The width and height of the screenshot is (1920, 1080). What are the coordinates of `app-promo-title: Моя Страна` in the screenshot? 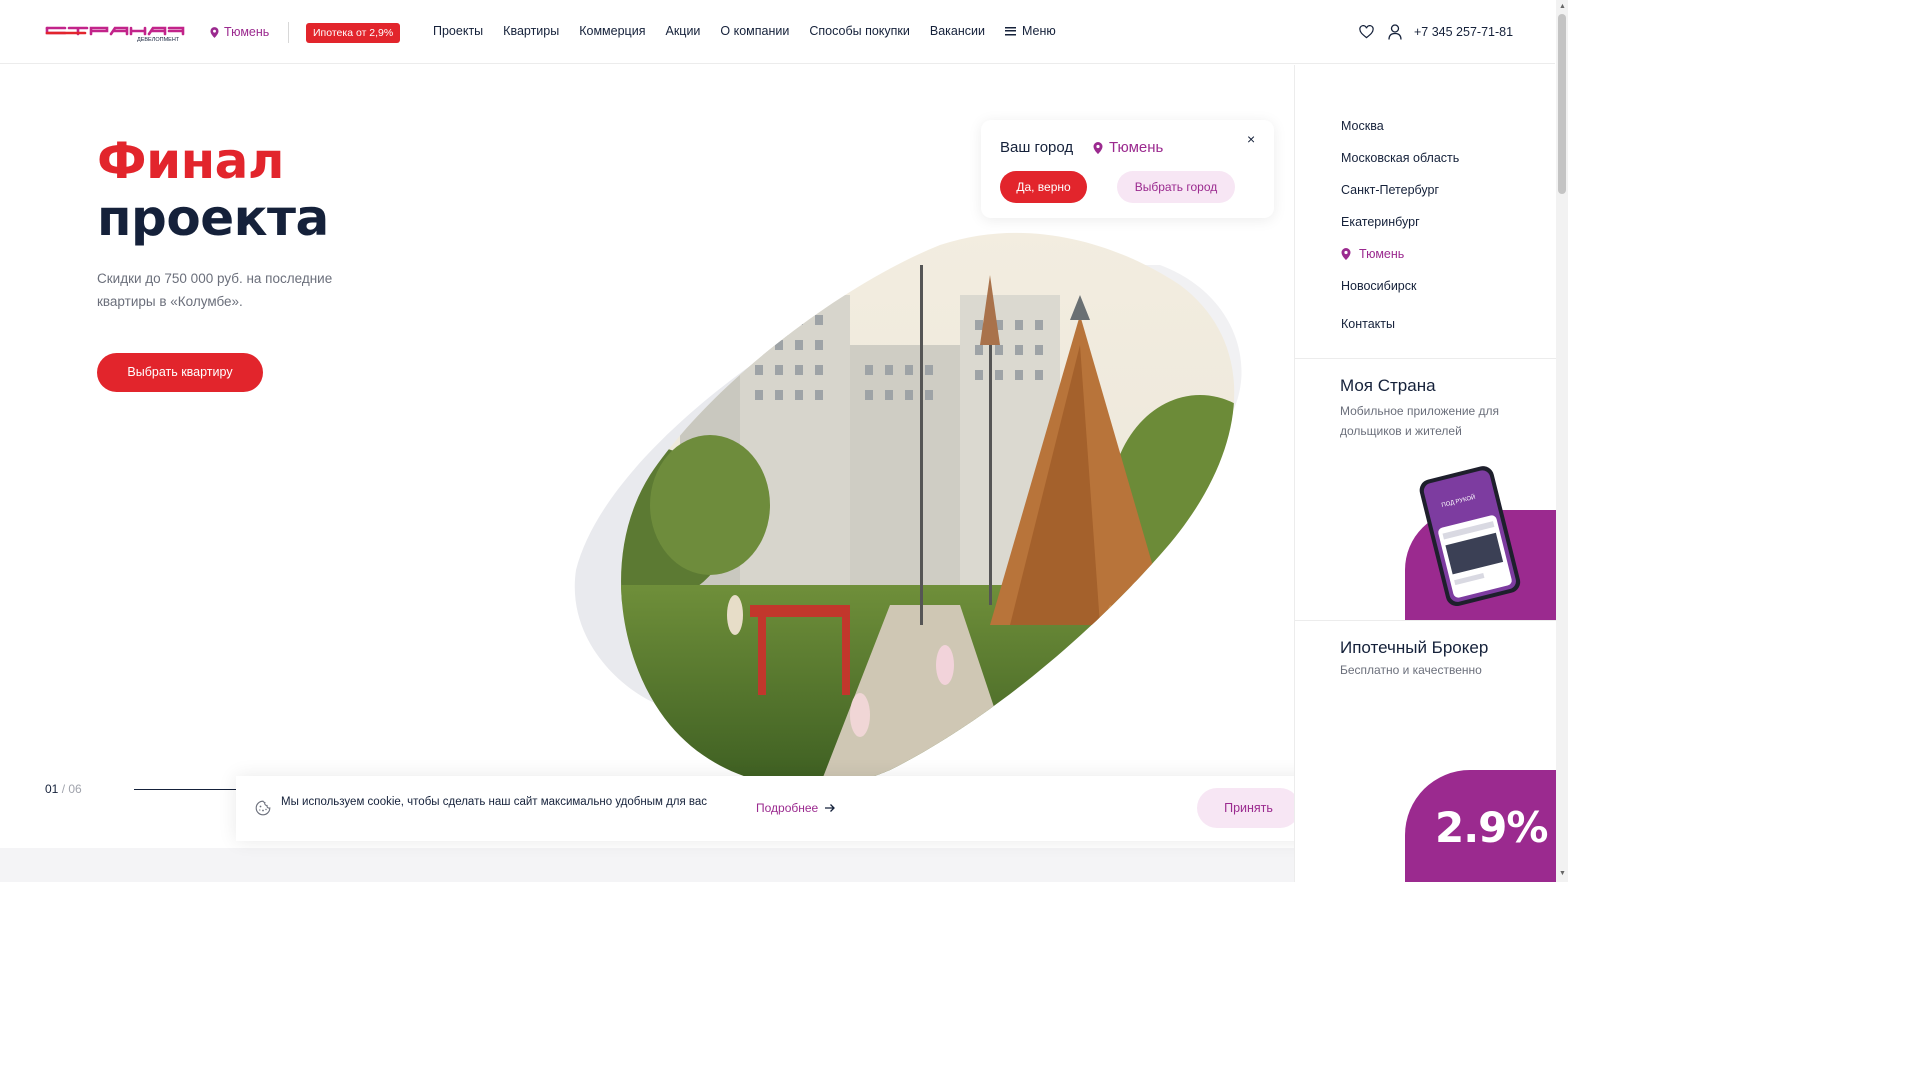 It's located at (1388, 386).